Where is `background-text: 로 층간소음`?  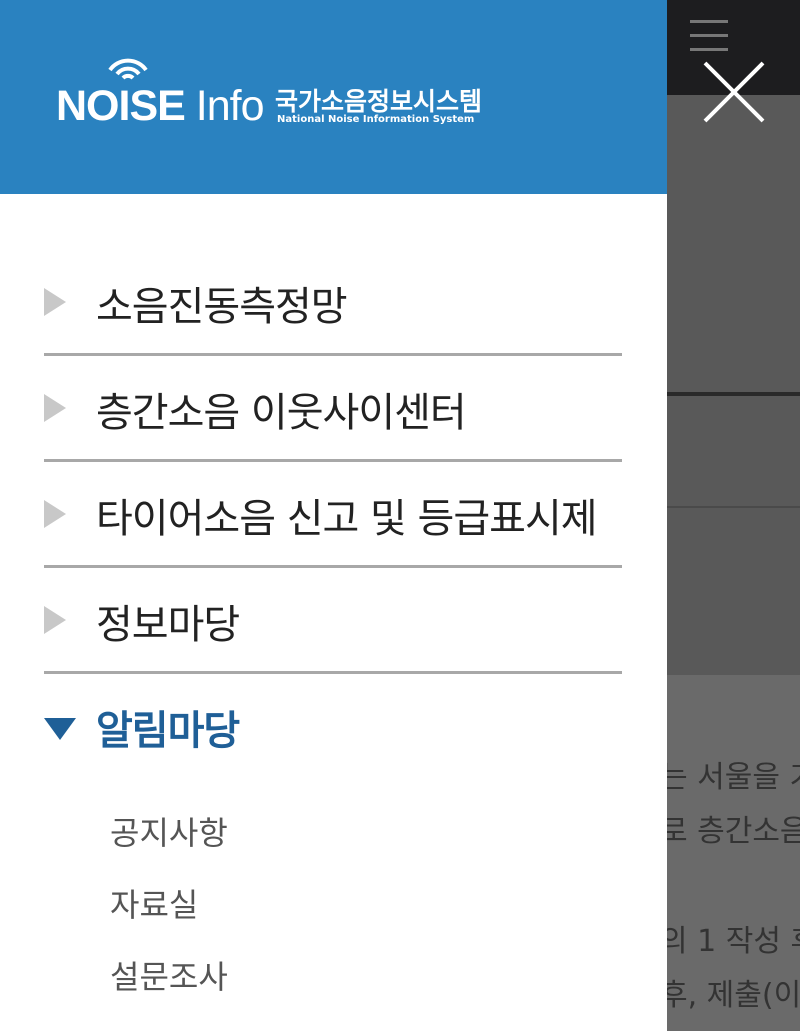 background-text: 로 층간소음 is located at coordinates (730, 831).